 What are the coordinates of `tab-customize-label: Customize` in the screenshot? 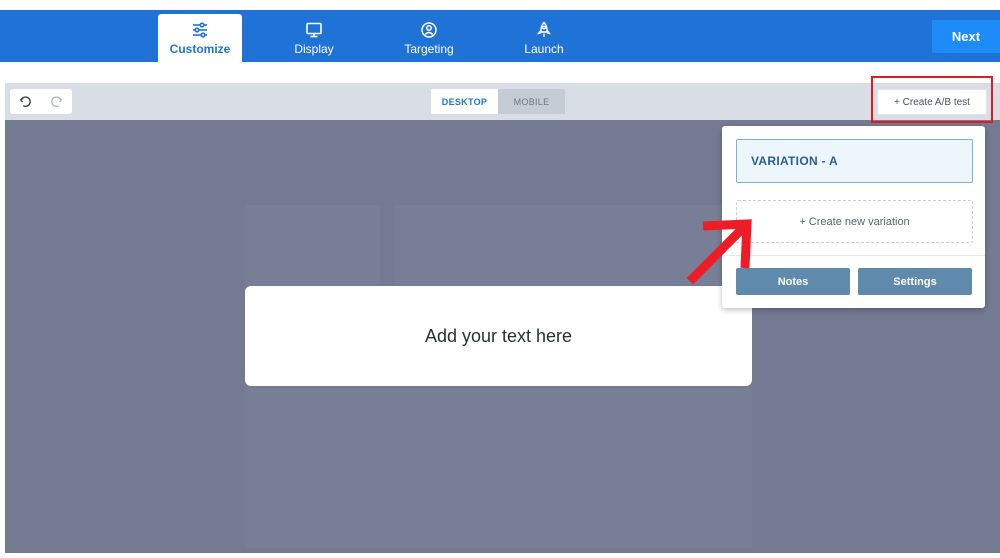 It's located at (200, 49).